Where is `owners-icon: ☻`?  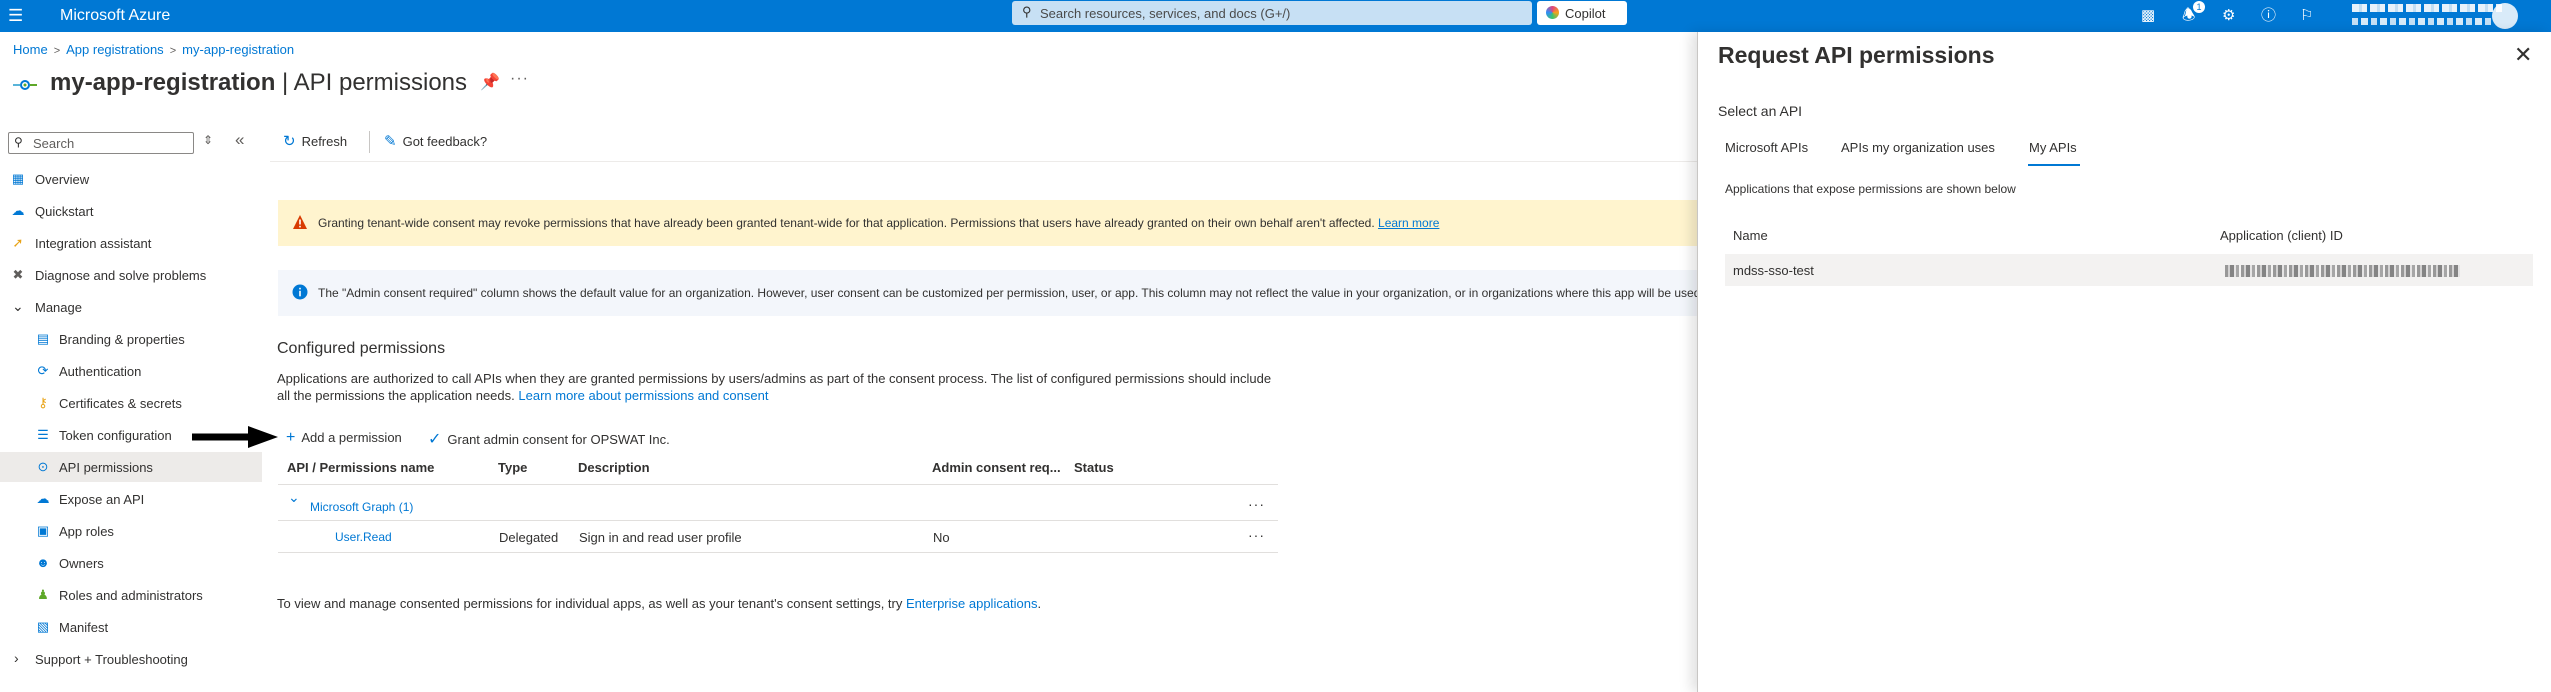
owners-icon: ☻ is located at coordinates (43, 562).